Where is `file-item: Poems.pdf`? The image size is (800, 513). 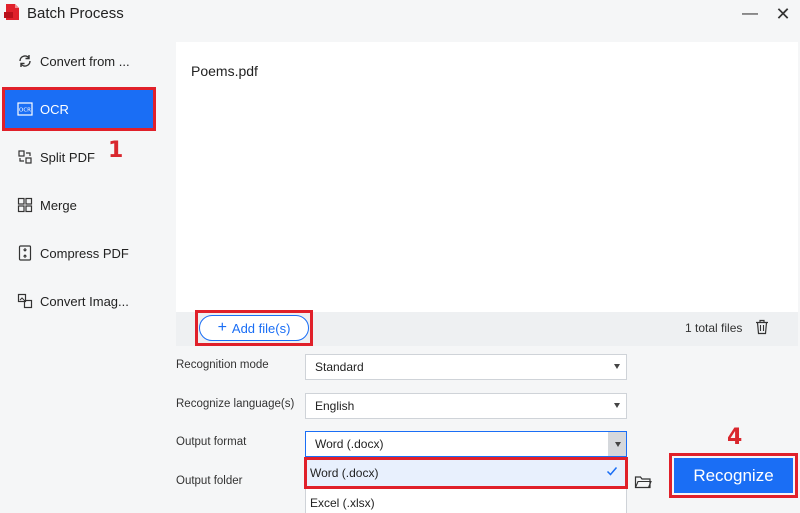
file-item: Poems.pdf is located at coordinates (224, 71).